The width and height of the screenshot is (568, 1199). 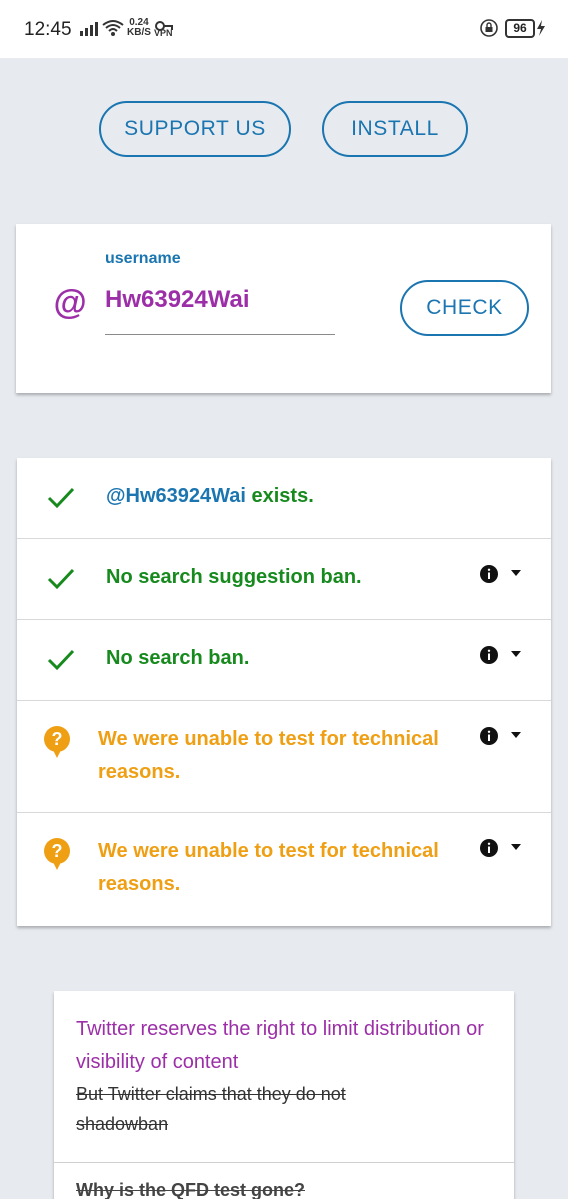 I want to click on at-icon: @, so click(x=70, y=303).